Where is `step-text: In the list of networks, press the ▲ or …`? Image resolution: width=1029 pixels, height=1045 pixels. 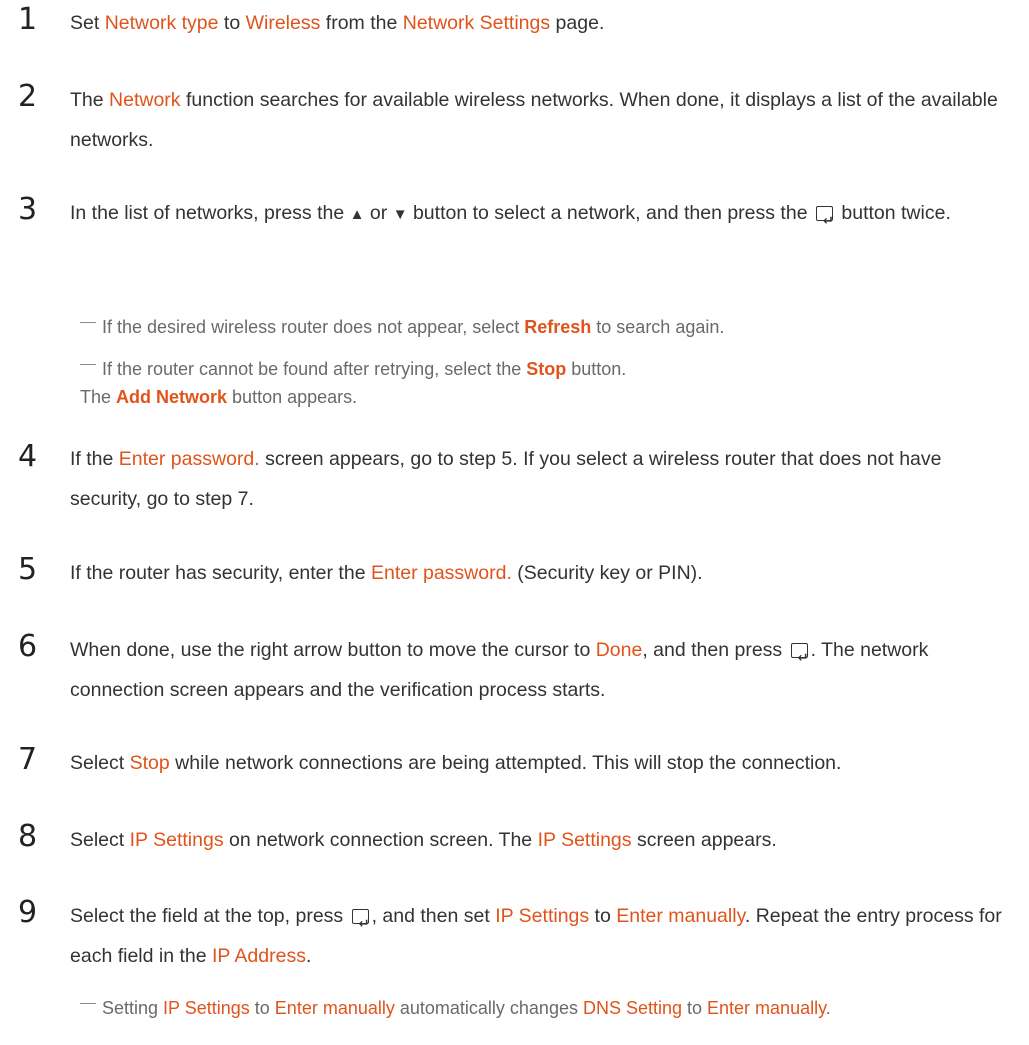
step-text: In the list of networks, press the ▲ or … is located at coordinates (542, 217).